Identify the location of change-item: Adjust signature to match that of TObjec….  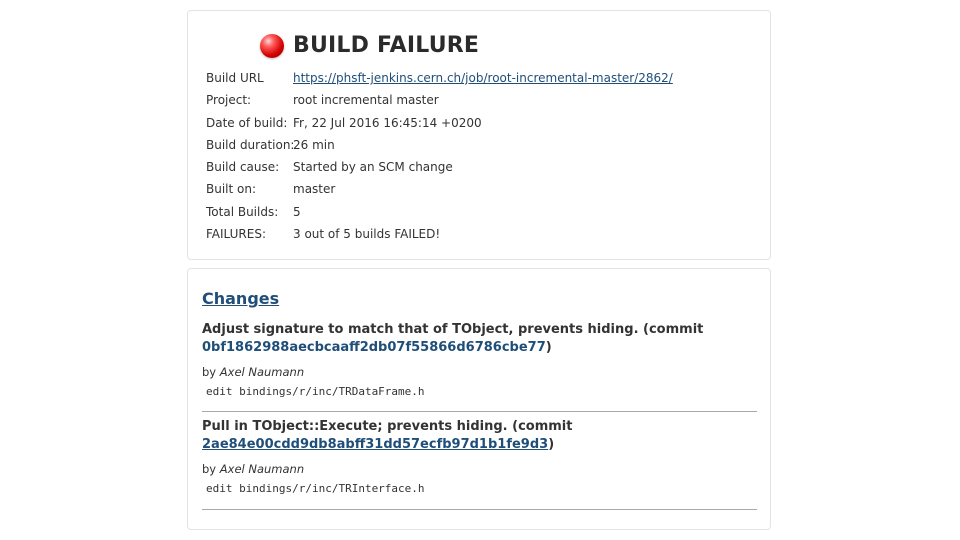
(479, 366).